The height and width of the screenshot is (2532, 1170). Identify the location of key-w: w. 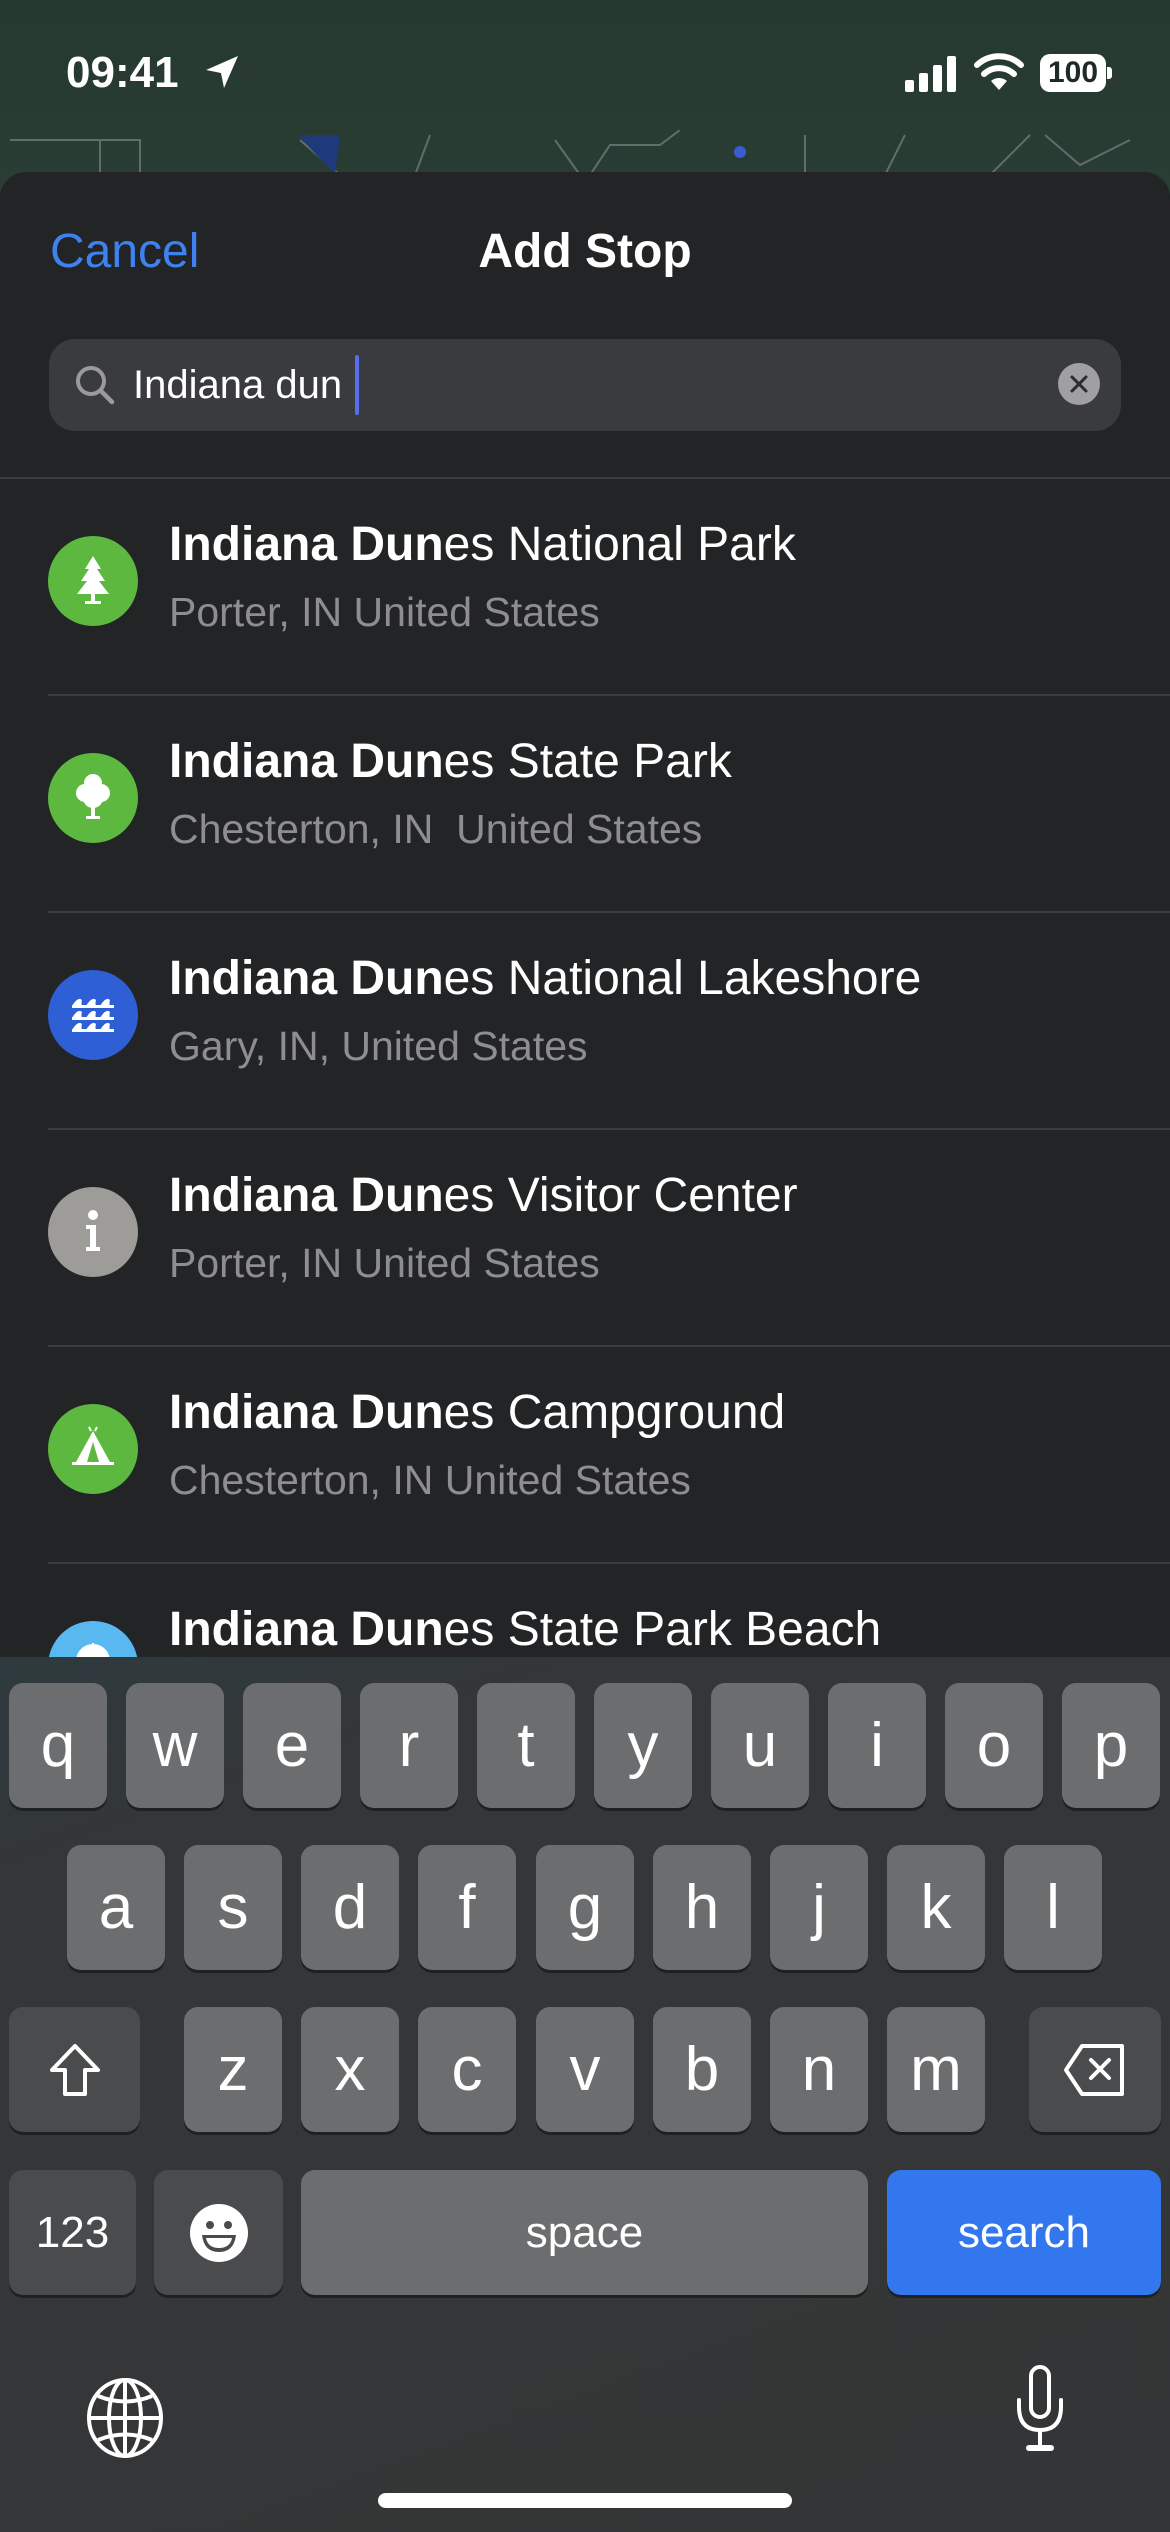
(175, 1745).